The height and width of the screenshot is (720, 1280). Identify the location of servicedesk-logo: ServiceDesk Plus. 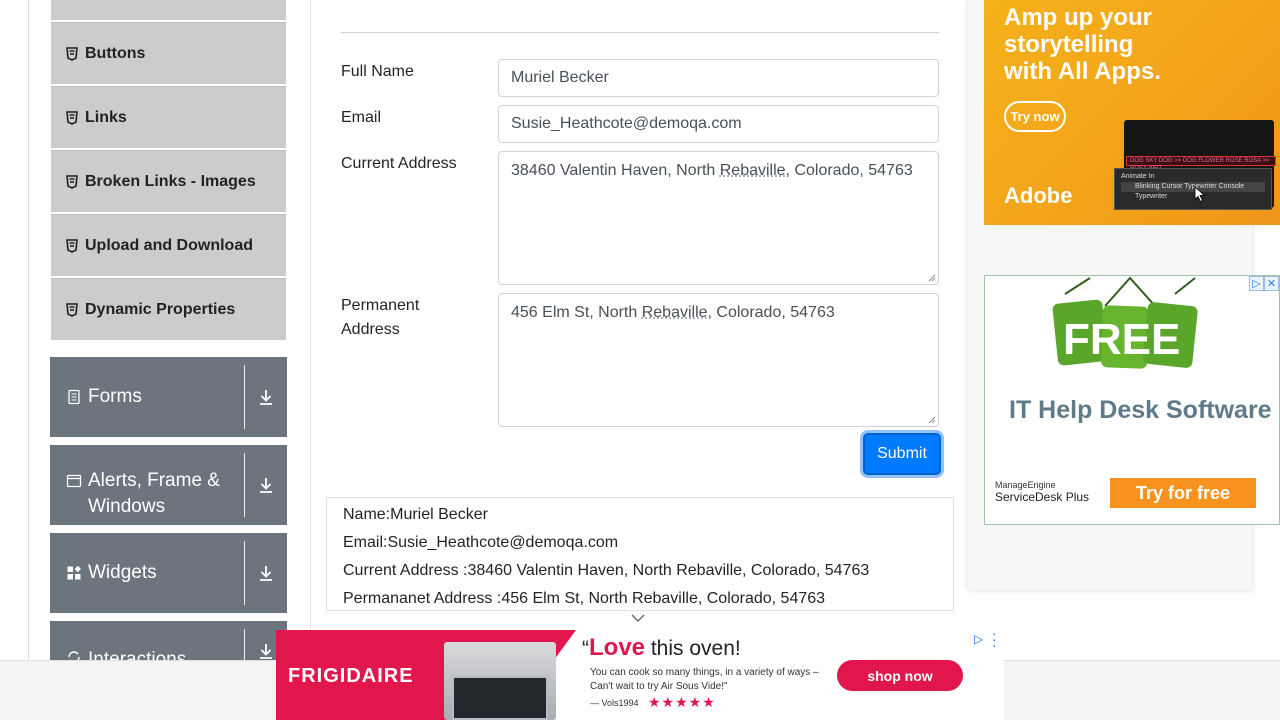
(1042, 497).